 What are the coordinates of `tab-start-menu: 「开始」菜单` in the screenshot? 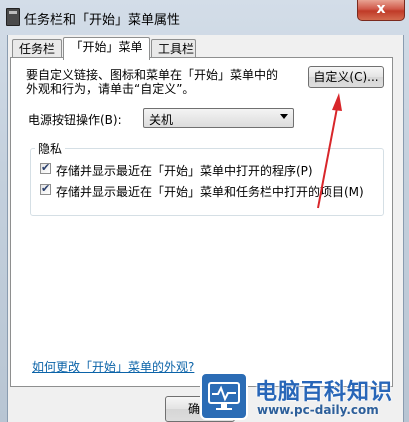 It's located at (106, 48).